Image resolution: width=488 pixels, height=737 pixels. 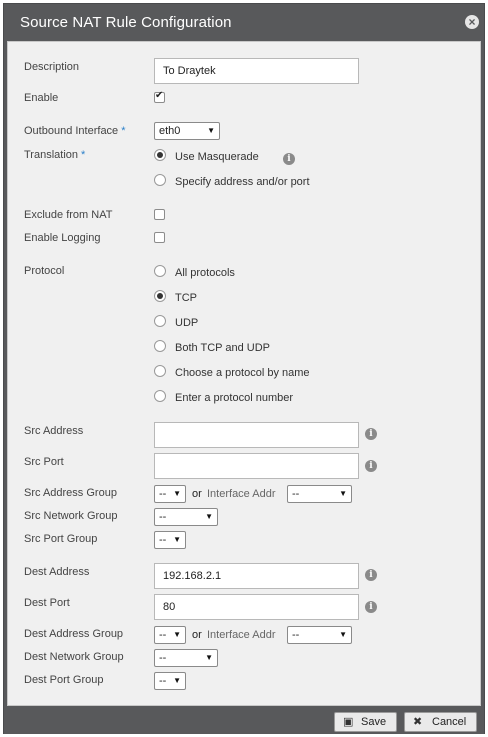 What do you see at coordinates (242, 182) in the screenshot?
I see `translation-option-label: Specify address and/or port` at bounding box center [242, 182].